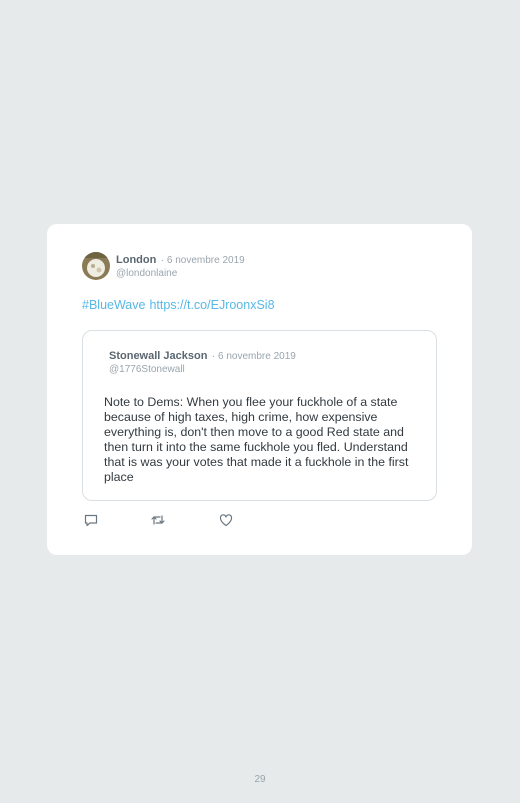  Describe the element at coordinates (180, 274) in the screenshot. I see `author-handle: @londonlaine` at that location.